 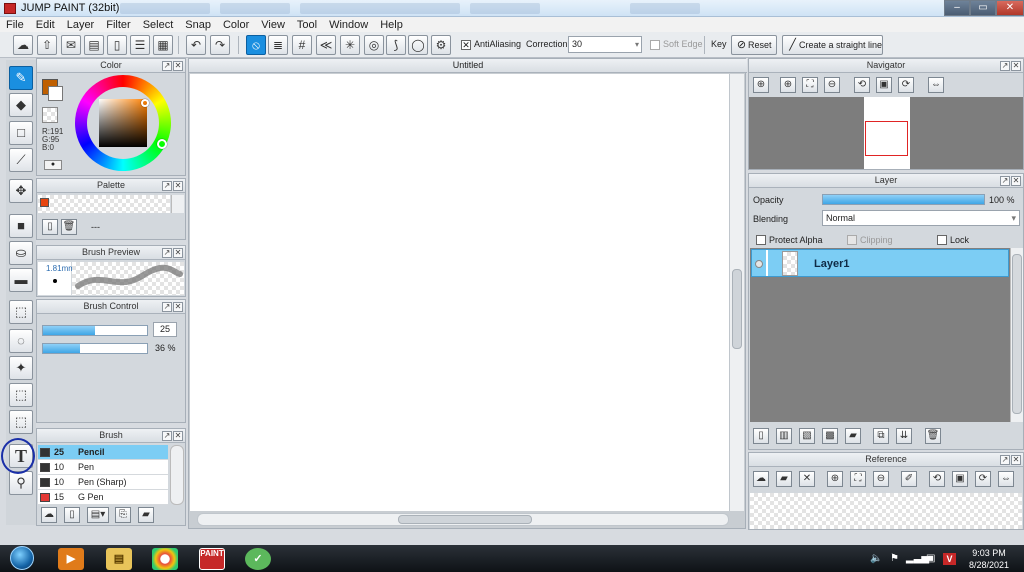 What do you see at coordinates (418, 45) in the screenshot?
I see `ellipse-icon: ◯` at bounding box center [418, 45].